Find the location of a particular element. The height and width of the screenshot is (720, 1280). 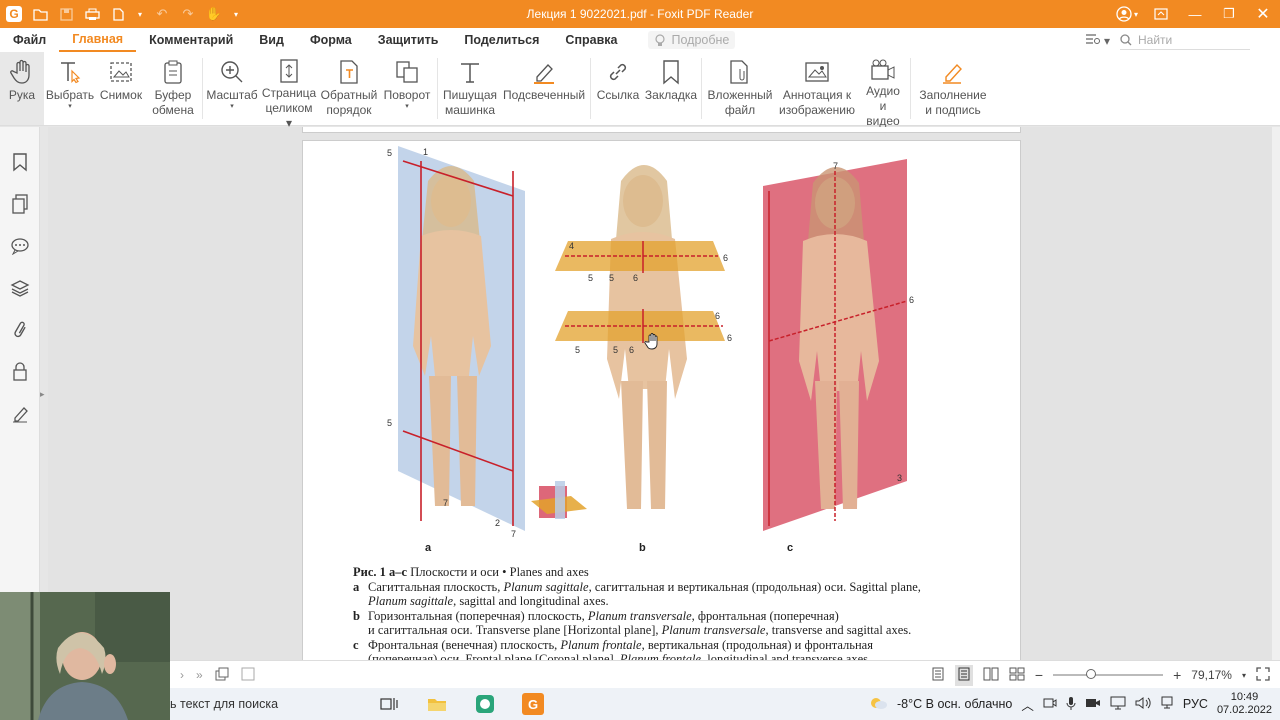

fit-page-button: Страница целиком ▾ is located at coordinates (289, 91).